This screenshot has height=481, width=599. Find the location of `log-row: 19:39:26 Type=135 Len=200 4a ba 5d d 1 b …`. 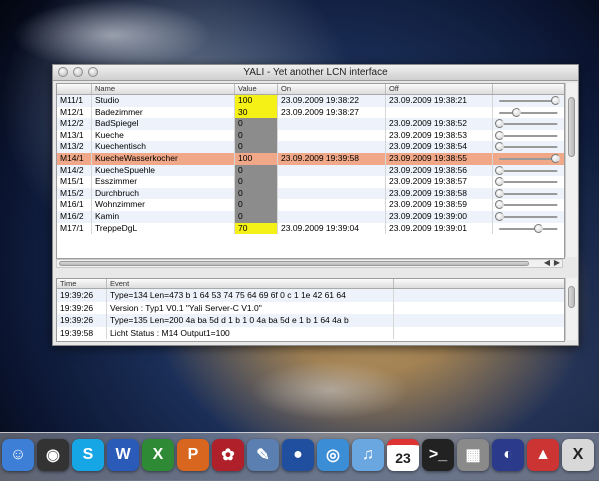

log-row: 19:39:26 Type=135 Len=200 4a ba 5d d 1 b … is located at coordinates (310, 320).